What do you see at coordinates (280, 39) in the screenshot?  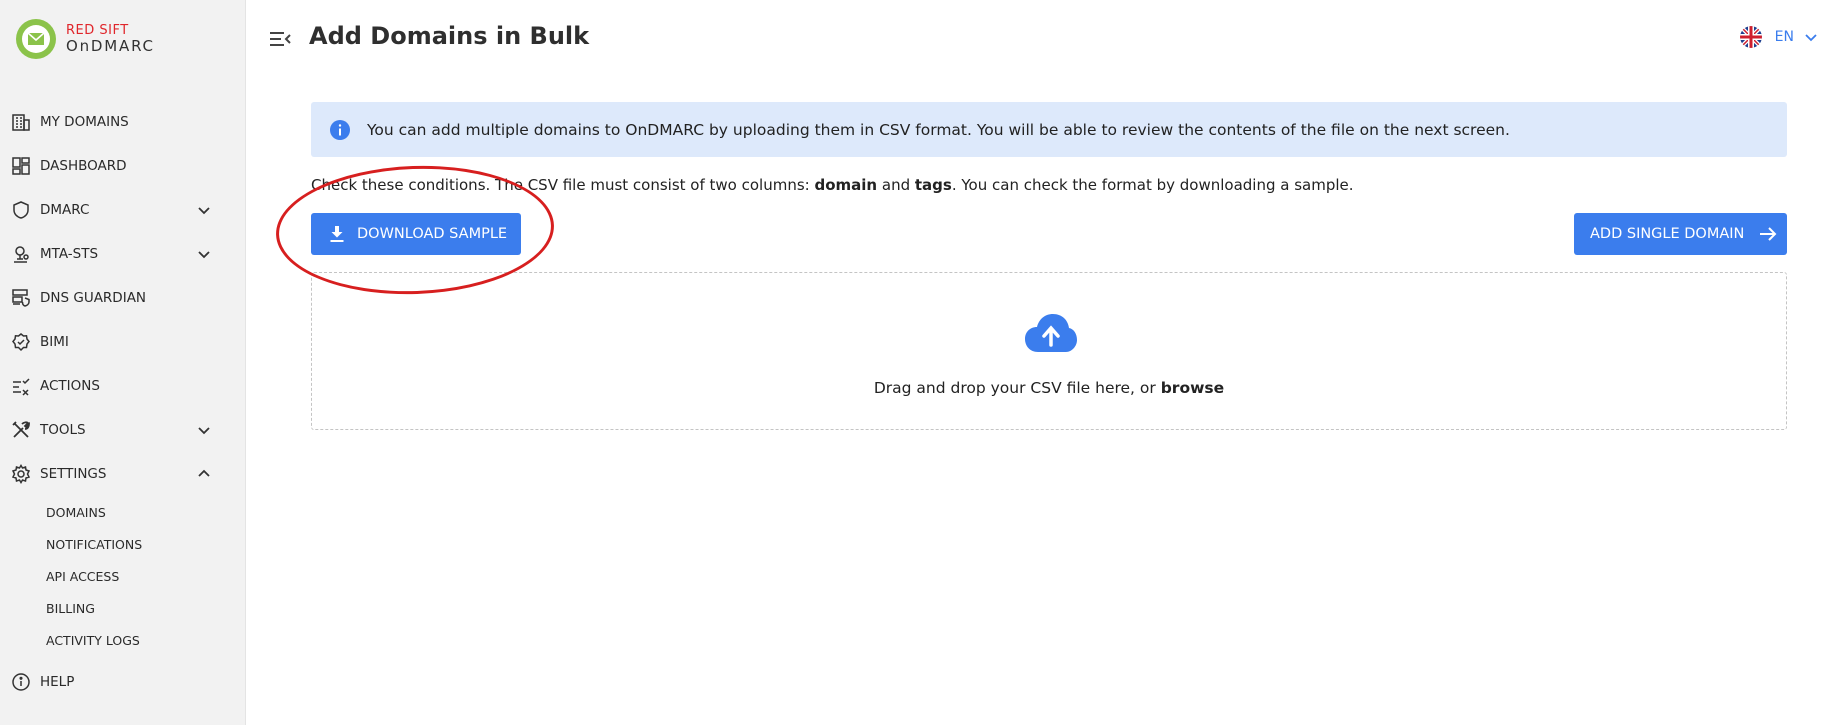 I see `collapse-menu-icon` at bounding box center [280, 39].